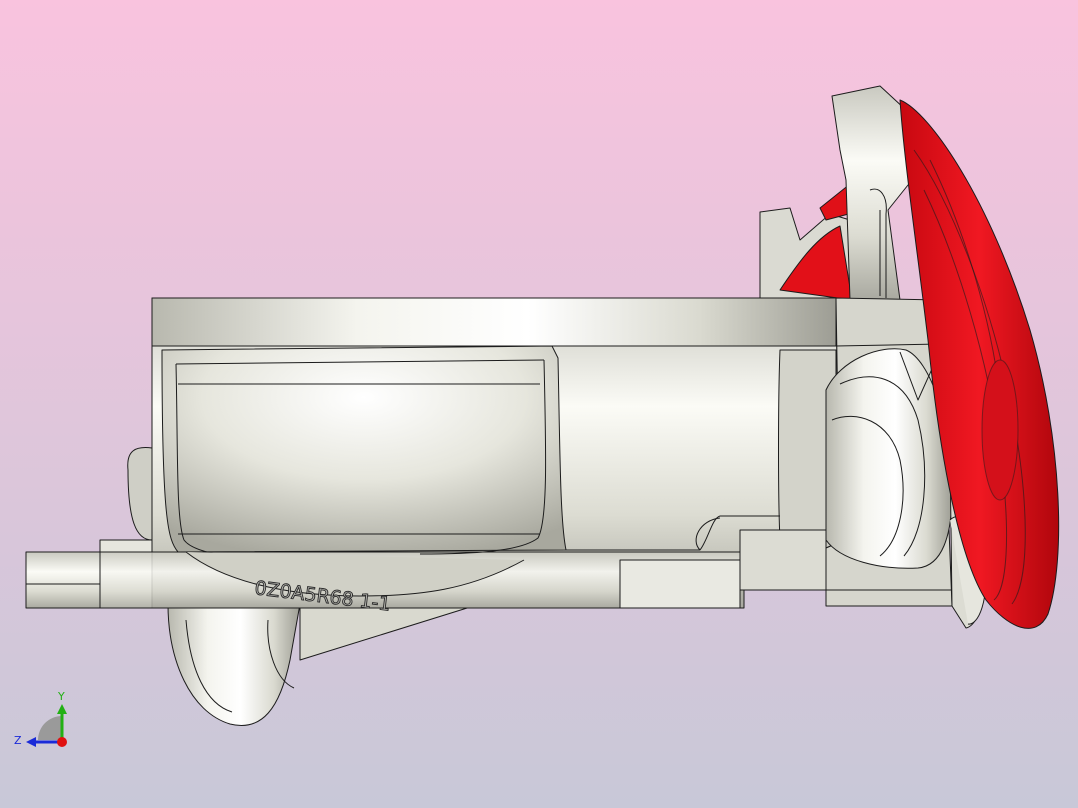  I want to click on x-axis-dot, so click(62, 742).